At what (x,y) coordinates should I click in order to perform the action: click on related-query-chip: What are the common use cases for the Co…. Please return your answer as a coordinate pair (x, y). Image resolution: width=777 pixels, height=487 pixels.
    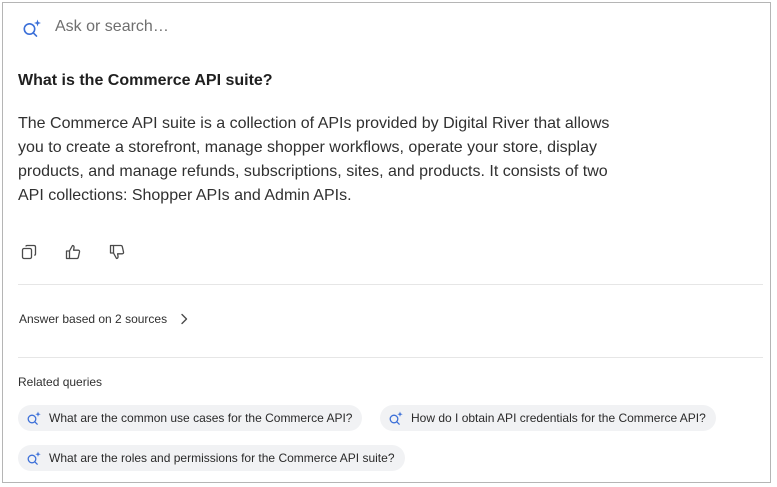
    Looking at the image, I should click on (190, 418).